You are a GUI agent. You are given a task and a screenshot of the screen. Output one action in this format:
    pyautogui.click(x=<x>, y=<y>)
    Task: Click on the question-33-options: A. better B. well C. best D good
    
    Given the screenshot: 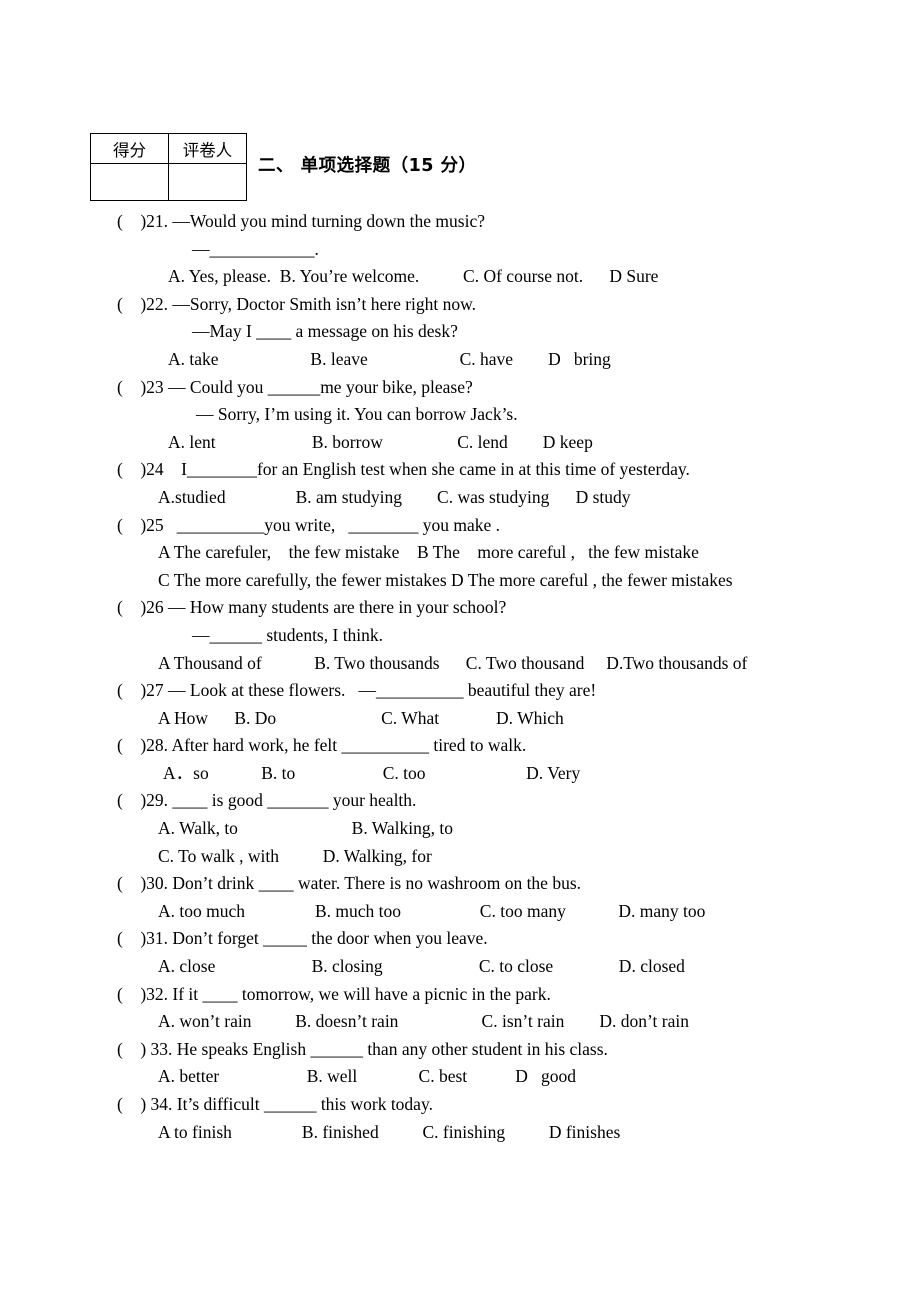 What is the action you would take?
    pyautogui.click(x=460, y=1077)
    